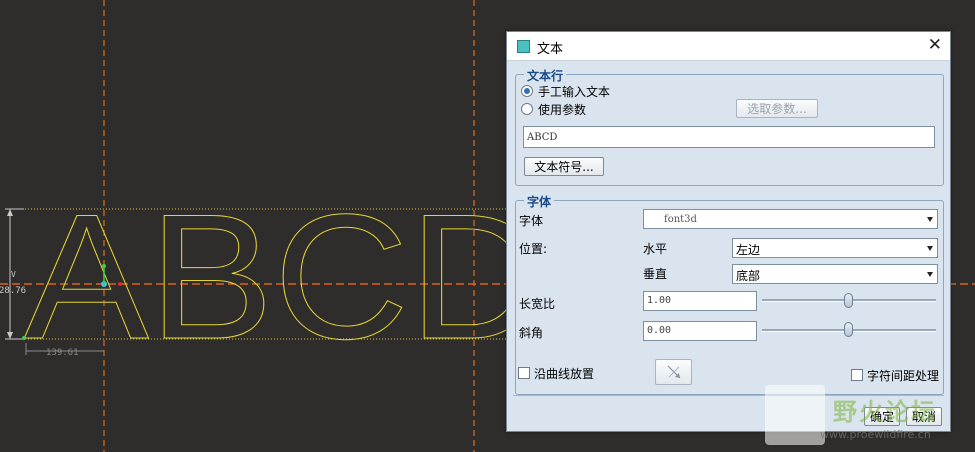  I want to click on use-parameter-radio, so click(527, 109).